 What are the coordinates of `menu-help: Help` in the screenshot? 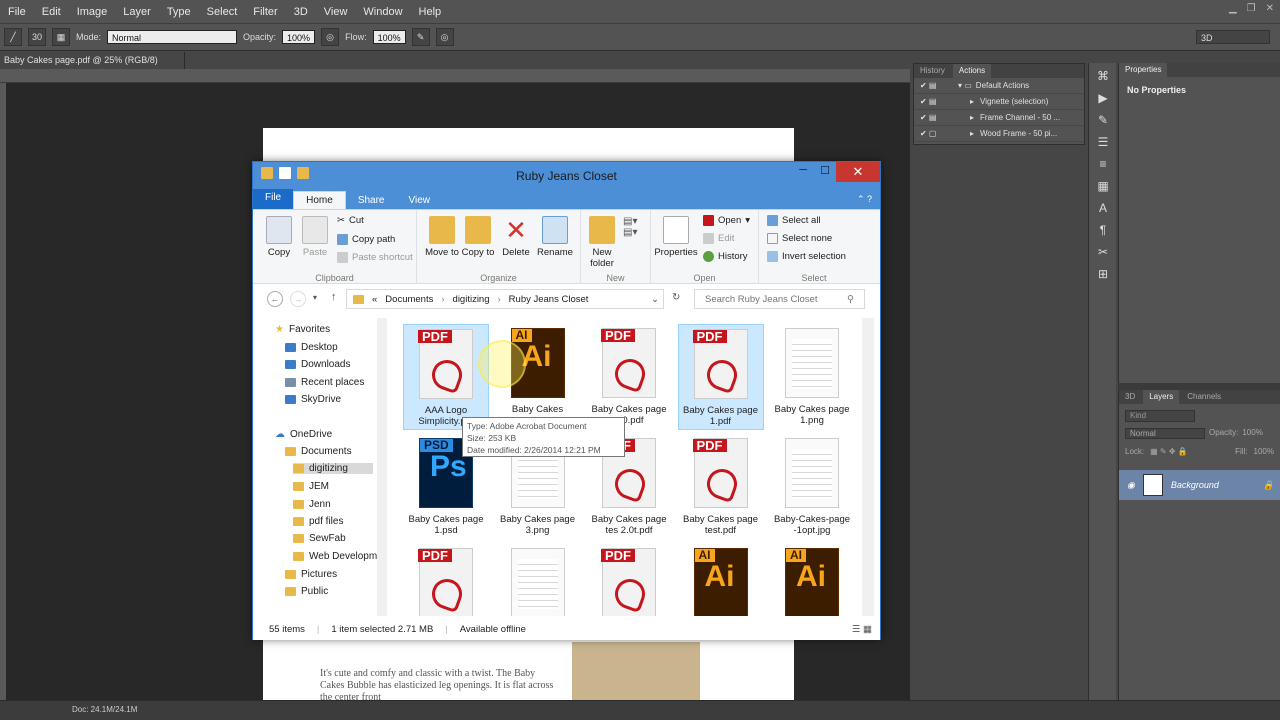 It's located at (430, 12).